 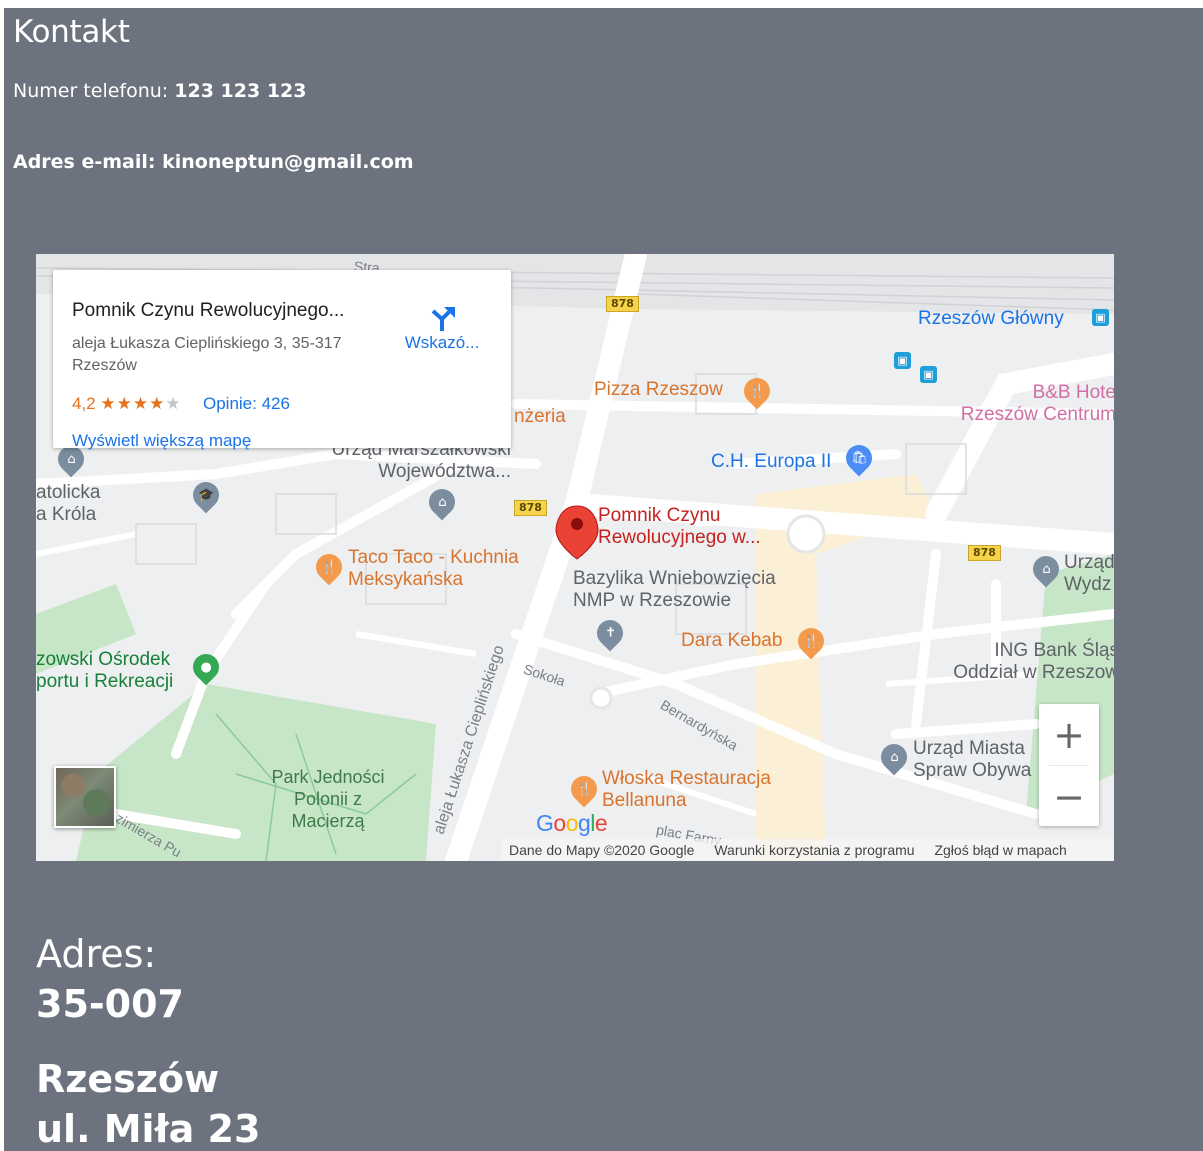 I want to click on train-icon: ▣, so click(x=1100, y=317).